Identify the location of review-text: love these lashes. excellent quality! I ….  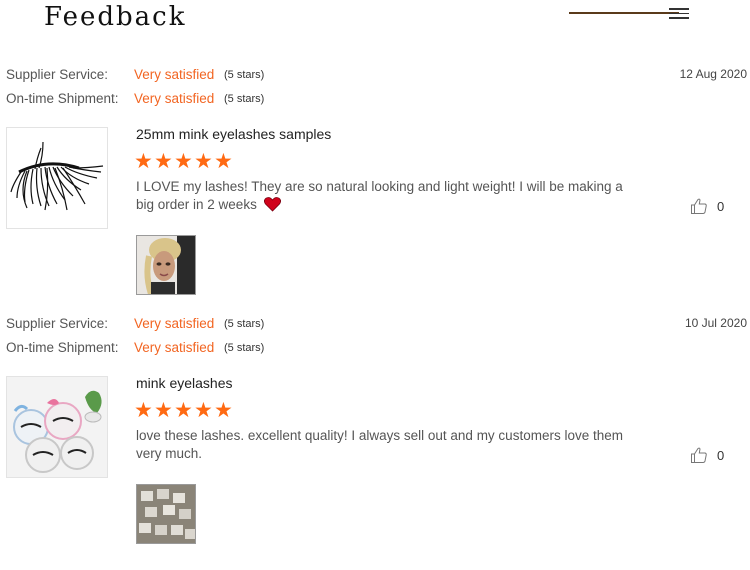
(379, 444).